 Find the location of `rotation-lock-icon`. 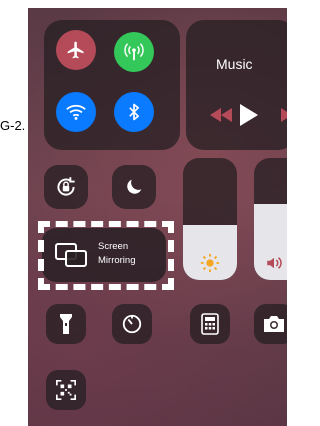

rotation-lock-icon is located at coordinates (66, 186).